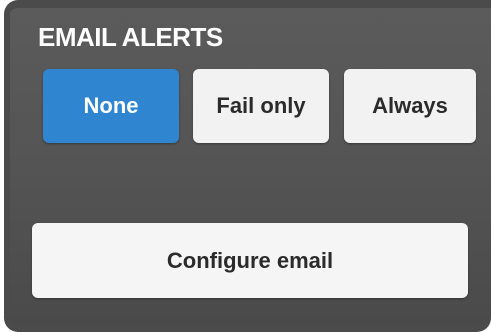  Describe the element at coordinates (130, 37) in the screenshot. I see `section-title: EMAIL ALERTS` at that location.